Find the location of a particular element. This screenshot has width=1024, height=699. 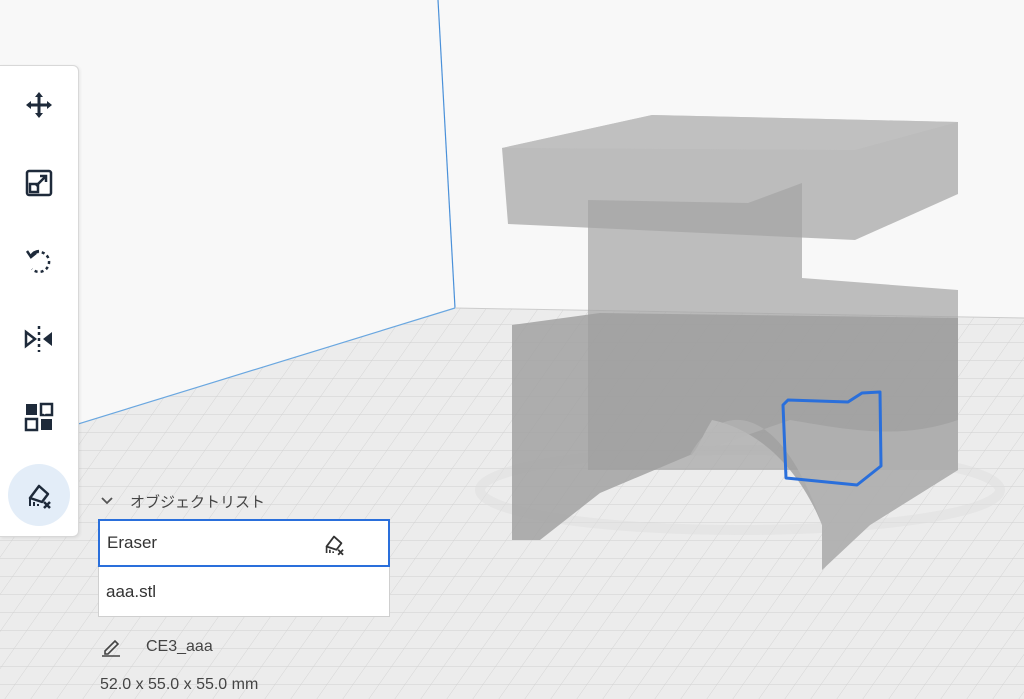

object-list-item-label: Eraser is located at coordinates (132, 542).